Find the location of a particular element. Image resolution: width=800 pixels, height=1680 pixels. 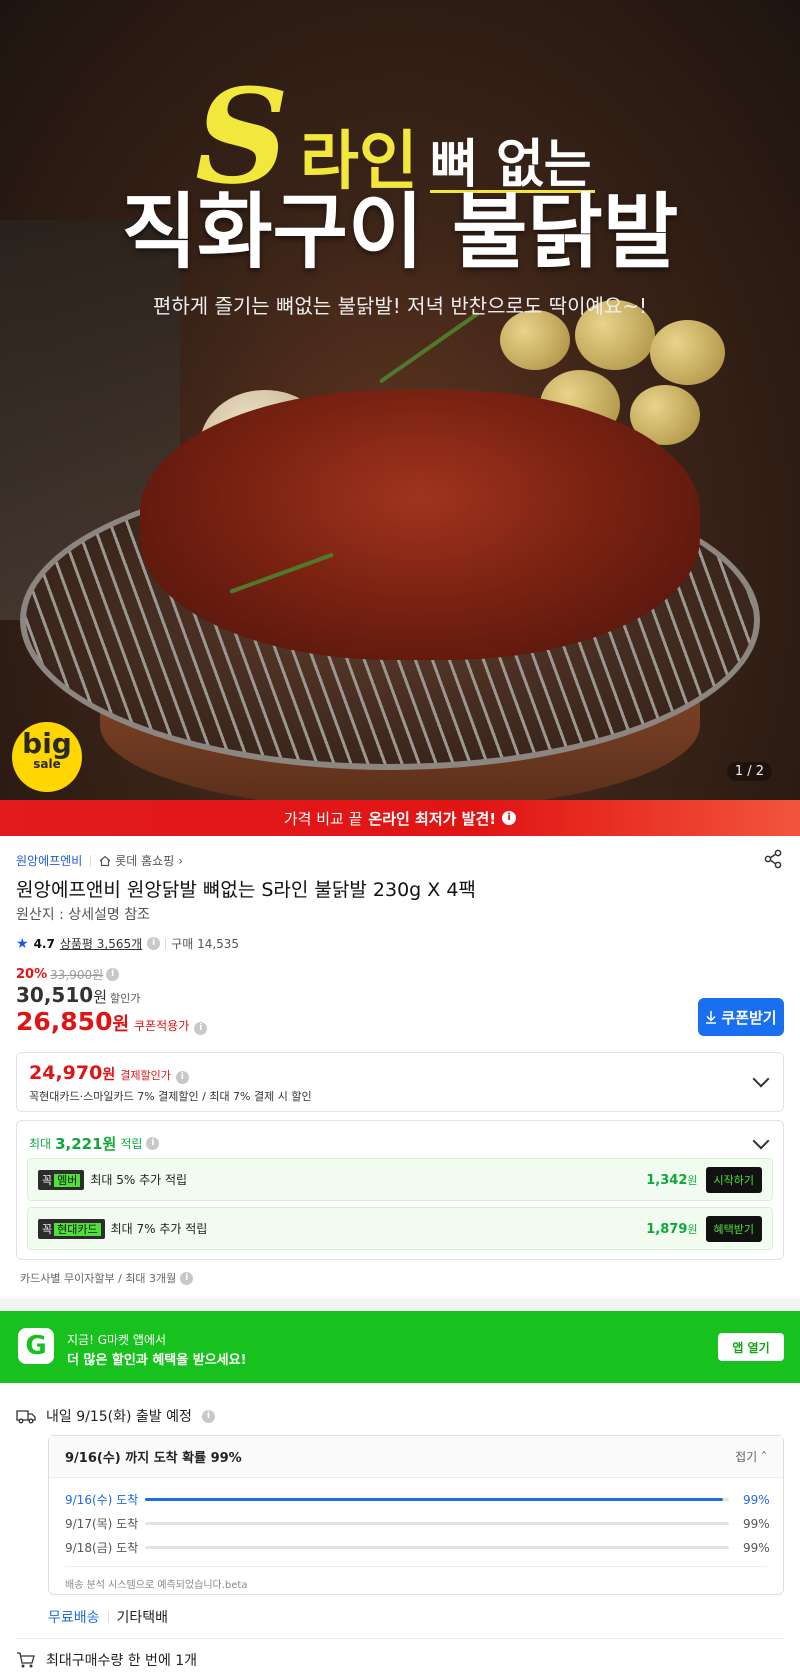

coupon-price-unit: 원 is located at coordinates (121, 1024).